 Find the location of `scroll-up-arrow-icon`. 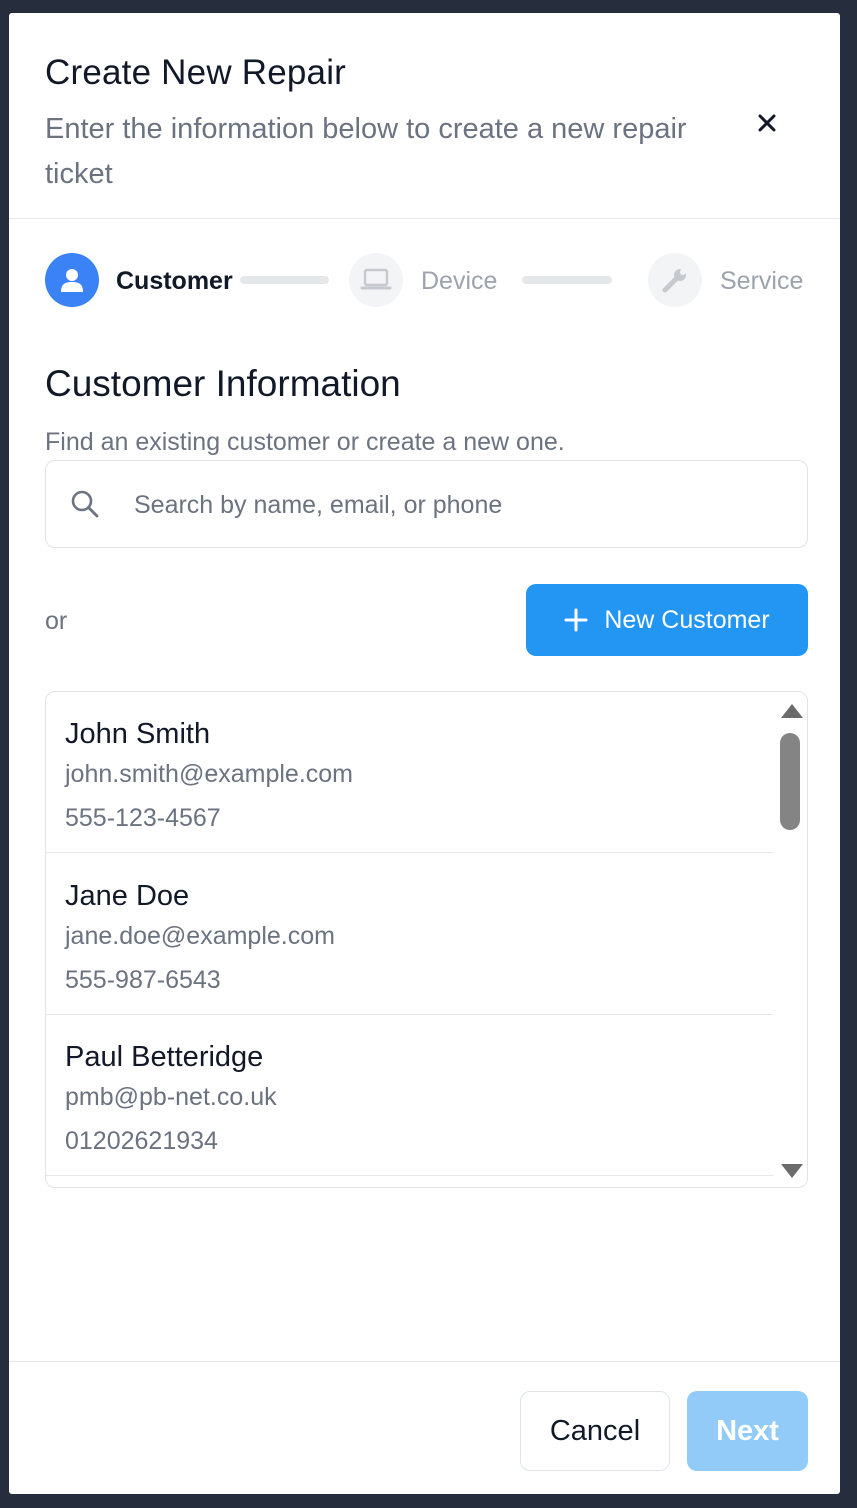

scroll-up-arrow-icon is located at coordinates (792, 711).